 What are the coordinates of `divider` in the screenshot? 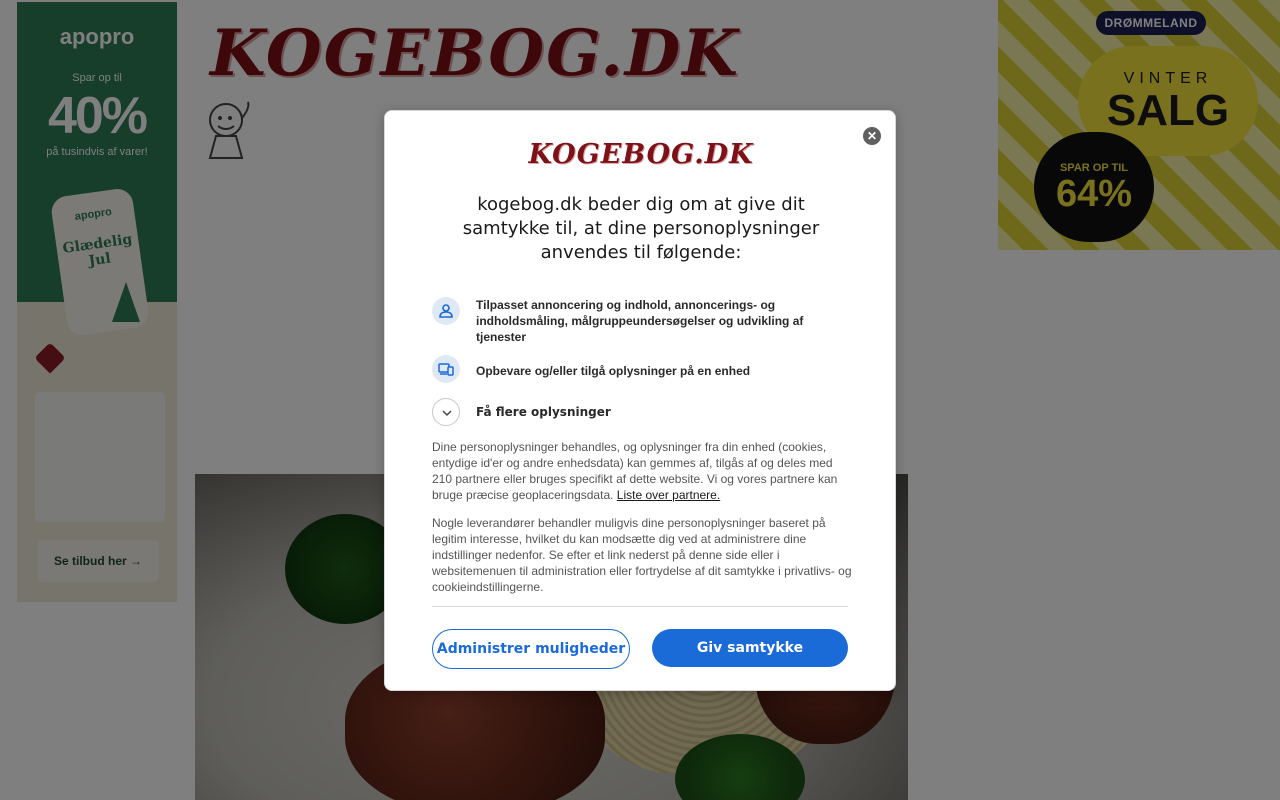 It's located at (640, 606).